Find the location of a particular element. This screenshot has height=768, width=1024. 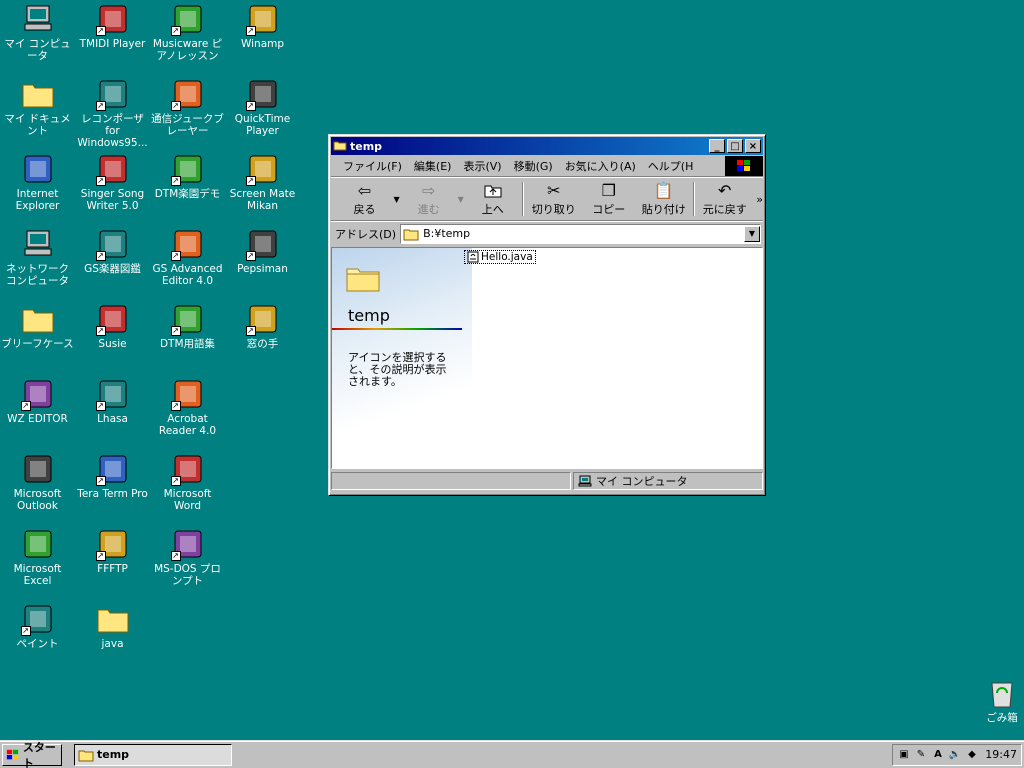

tray-pen-icon: ✎ is located at coordinates (921, 755).